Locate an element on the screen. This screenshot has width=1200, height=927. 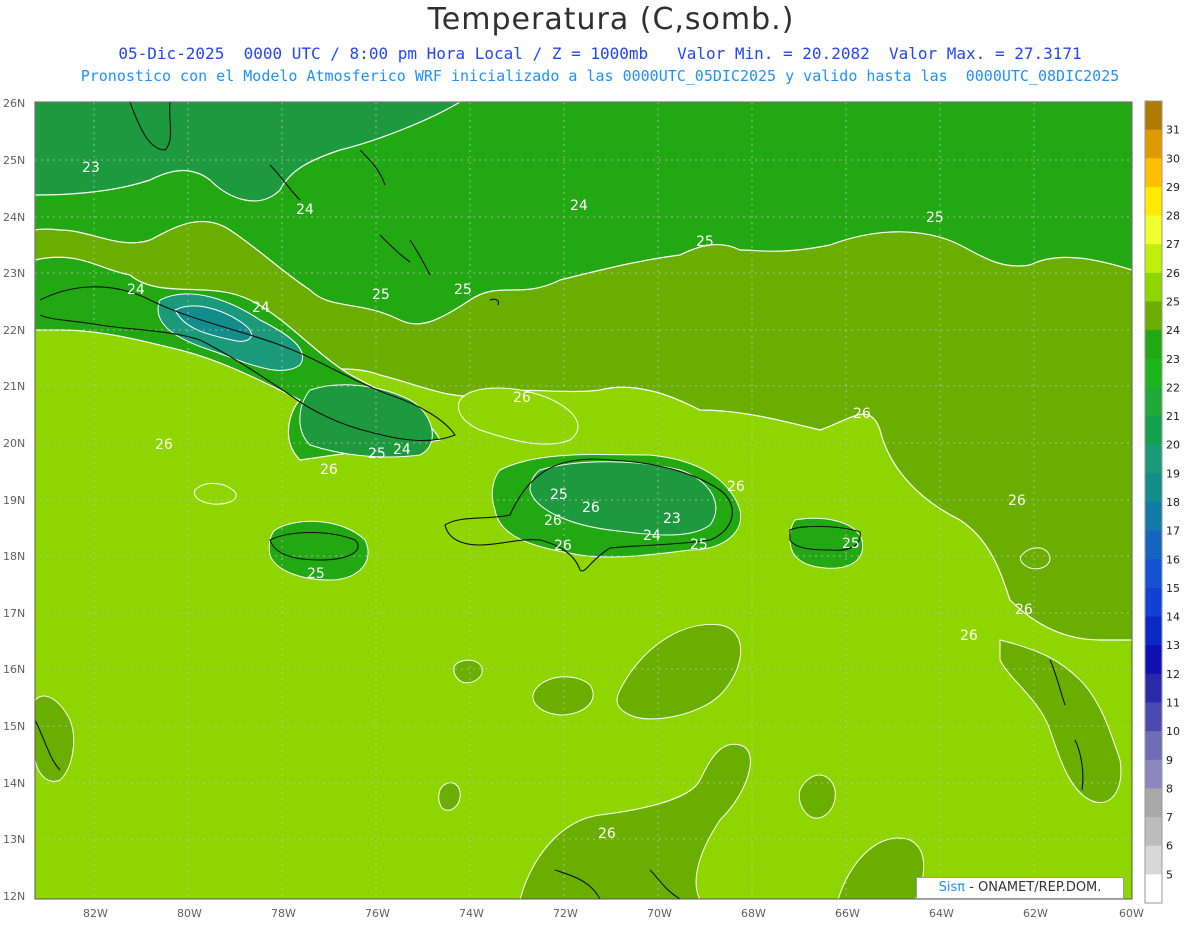
lat-label: 24N is located at coordinates (14, 217).